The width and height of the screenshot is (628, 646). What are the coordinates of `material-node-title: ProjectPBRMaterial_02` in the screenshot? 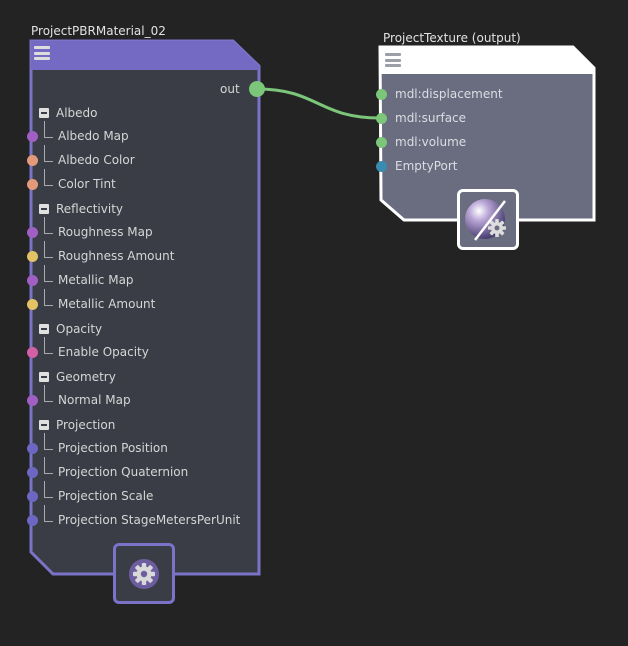 It's located at (98, 31).